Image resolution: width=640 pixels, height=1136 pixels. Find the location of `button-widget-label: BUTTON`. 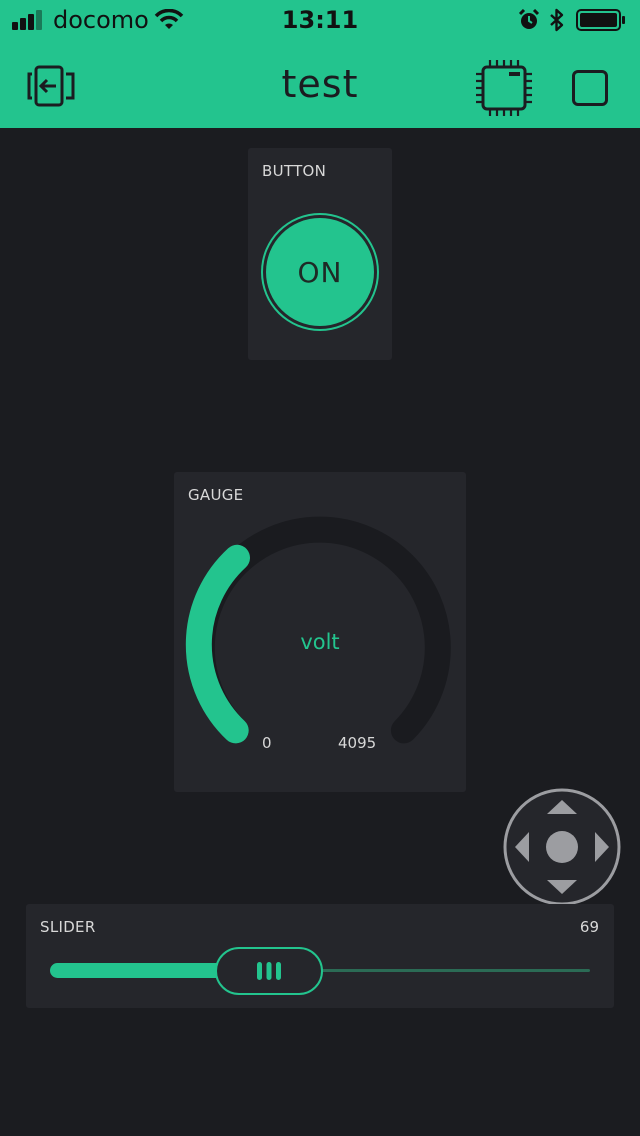

button-widget-label: BUTTON is located at coordinates (294, 171).